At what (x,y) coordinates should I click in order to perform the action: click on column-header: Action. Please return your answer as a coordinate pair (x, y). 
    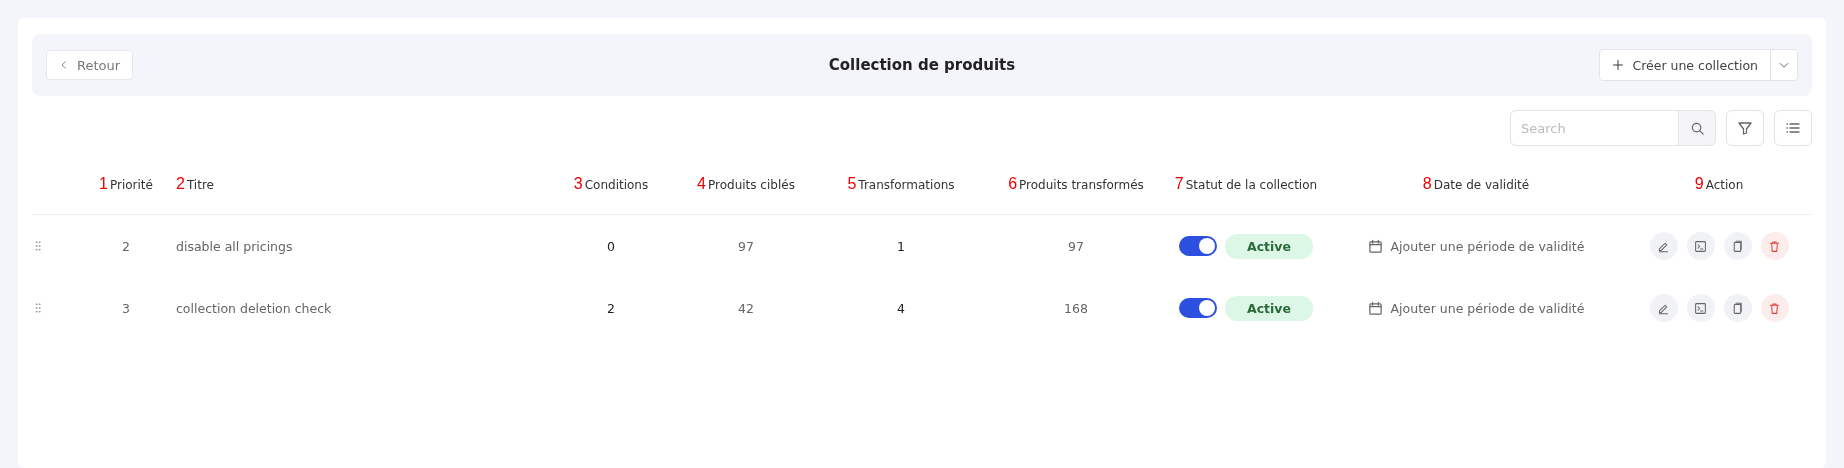
    Looking at the image, I should click on (1724, 185).